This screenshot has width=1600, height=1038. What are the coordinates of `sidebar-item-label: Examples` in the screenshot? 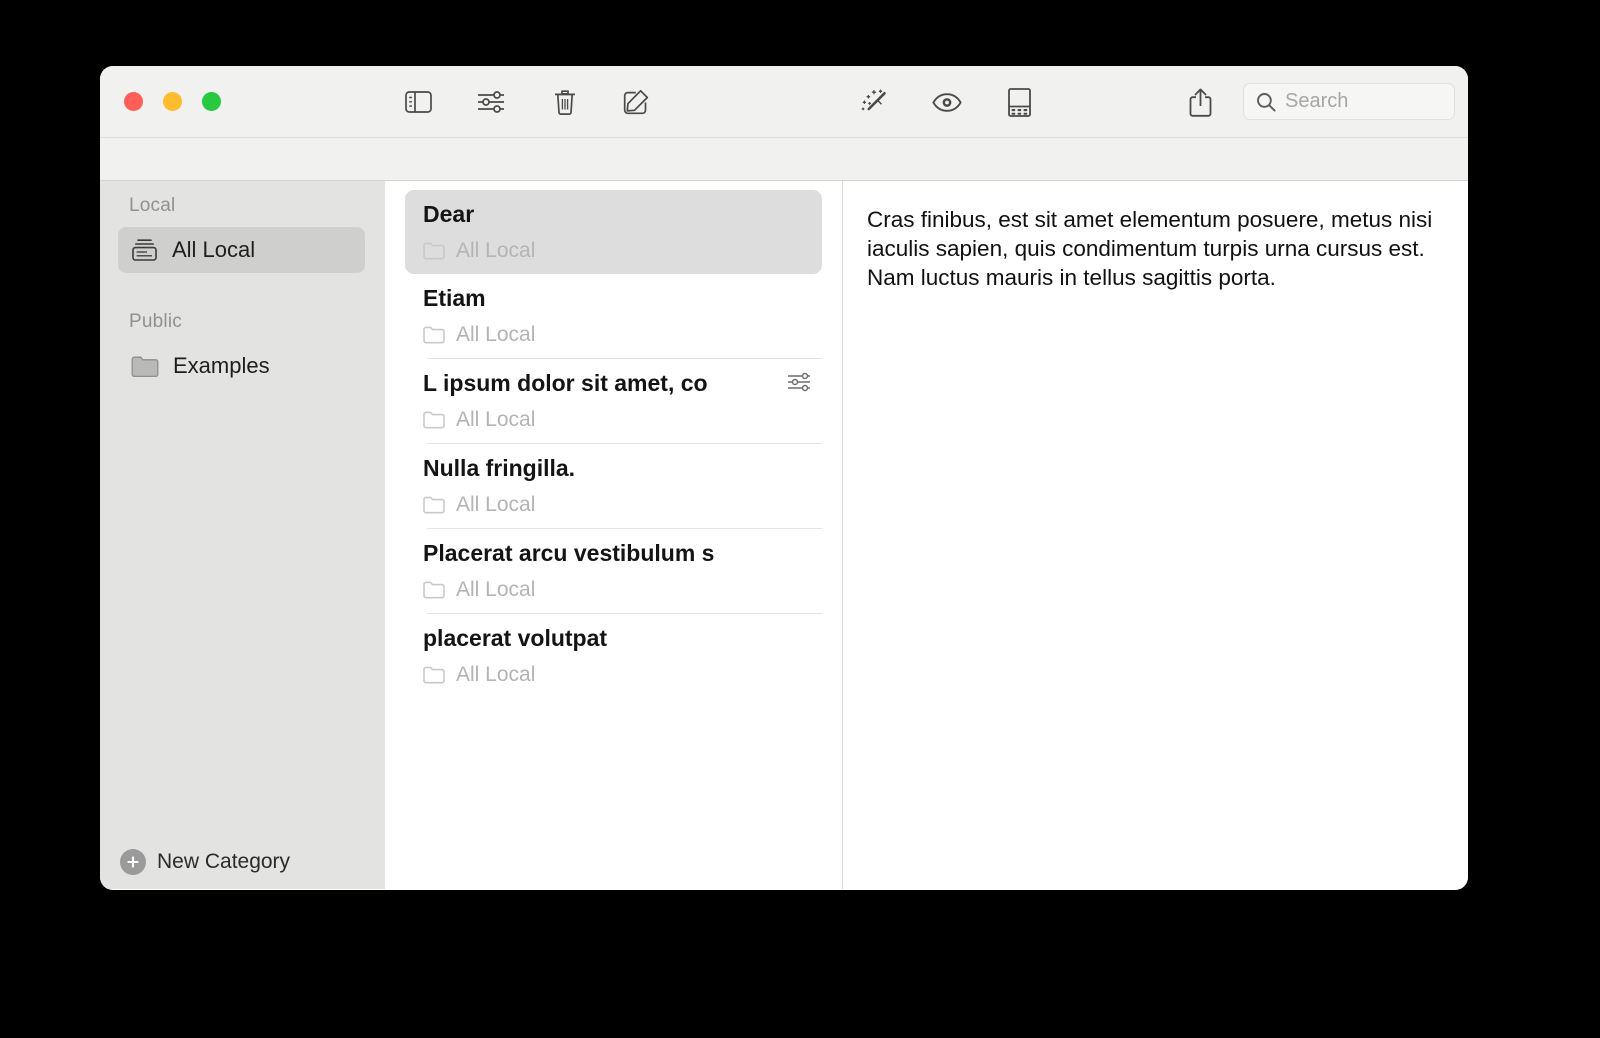 It's located at (221, 365).